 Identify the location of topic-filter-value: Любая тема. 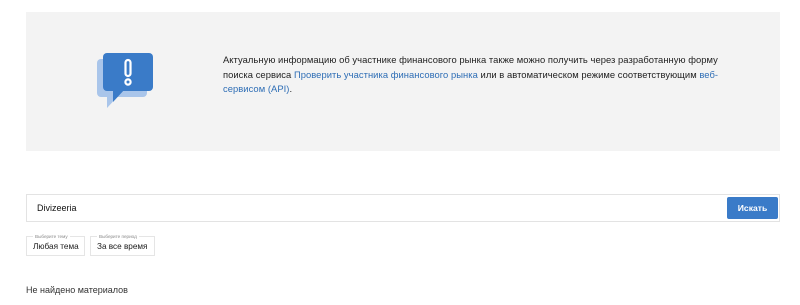
(56, 246).